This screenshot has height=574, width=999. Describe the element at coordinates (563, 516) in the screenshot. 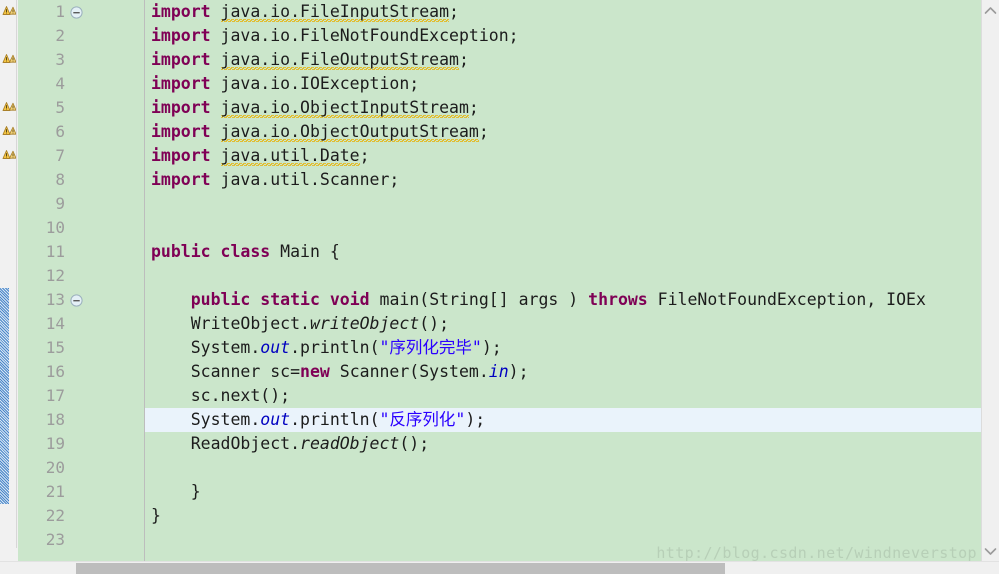

I see `code-line-22: }` at that location.